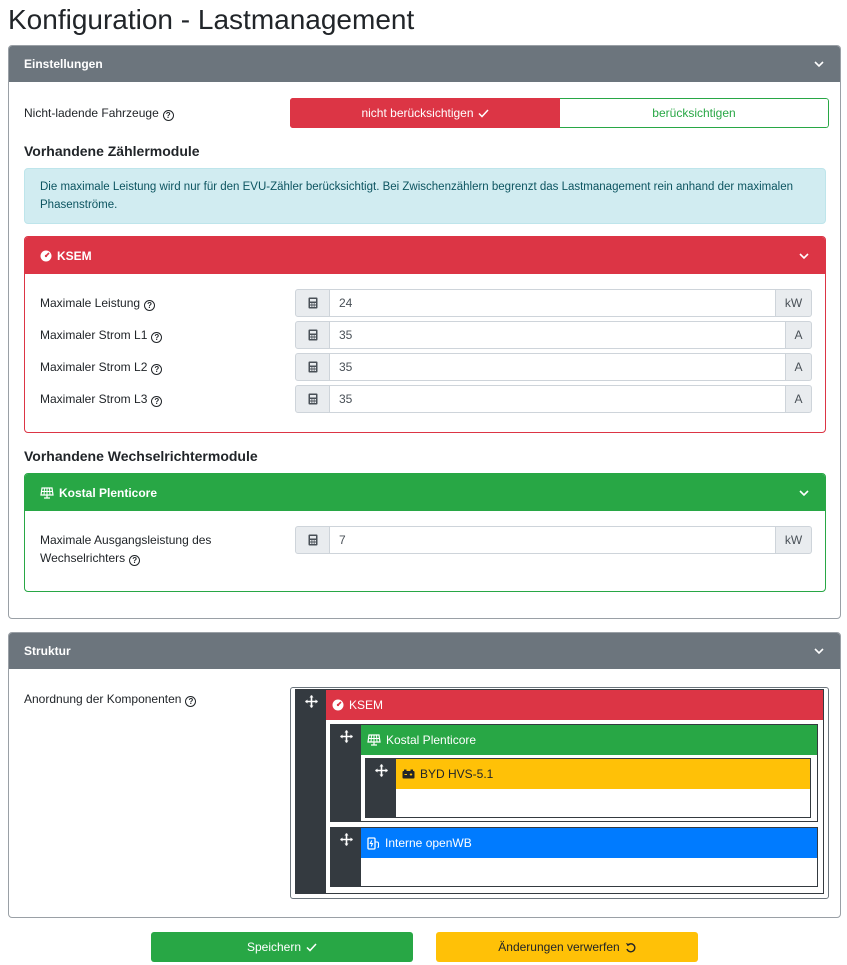 The width and height of the screenshot is (847, 965). I want to click on option-nicht-beruecksichtigen: nicht berücksichtigen, so click(425, 113).